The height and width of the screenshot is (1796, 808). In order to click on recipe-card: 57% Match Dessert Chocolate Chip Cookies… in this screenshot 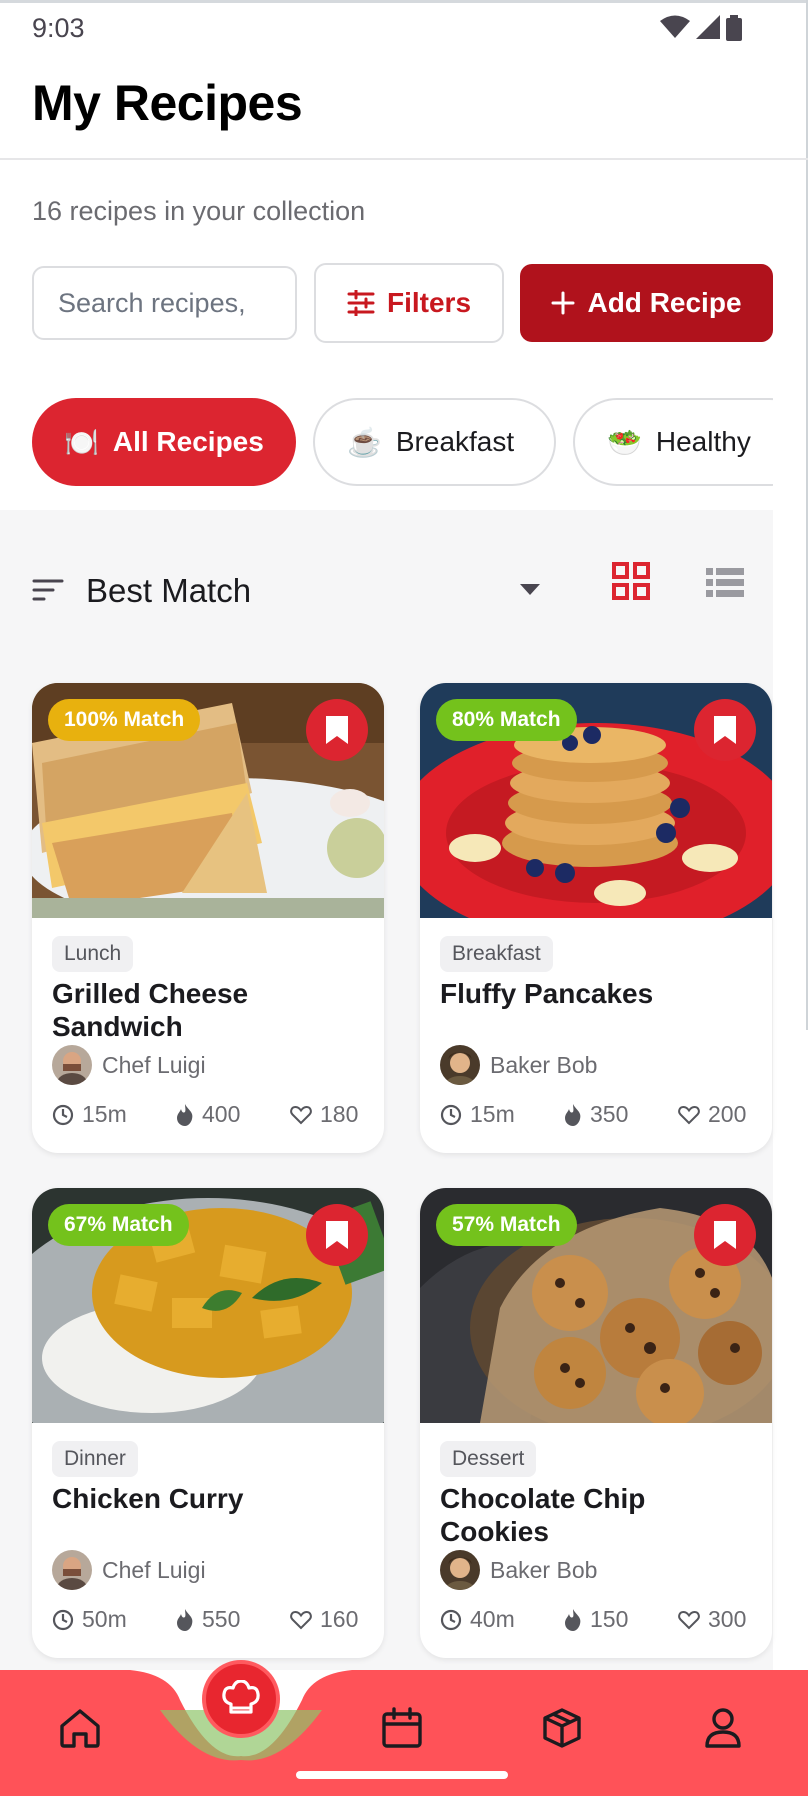, I will do `click(596, 1423)`.